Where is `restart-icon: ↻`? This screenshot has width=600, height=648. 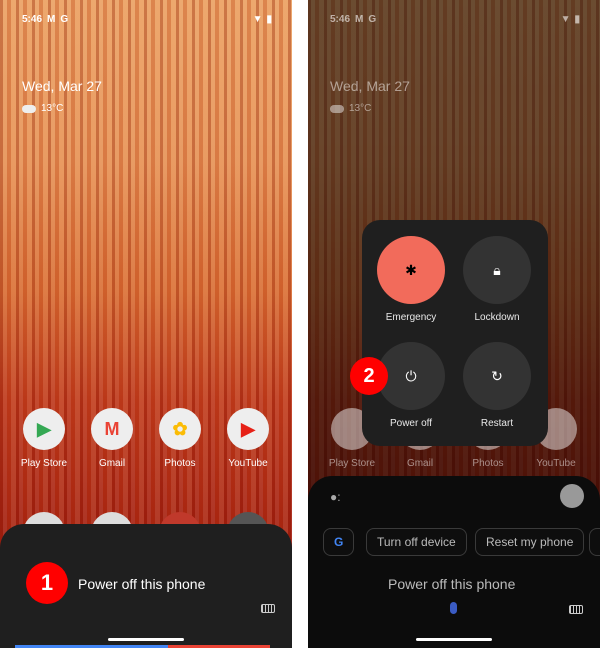 restart-icon: ↻ is located at coordinates (497, 376).